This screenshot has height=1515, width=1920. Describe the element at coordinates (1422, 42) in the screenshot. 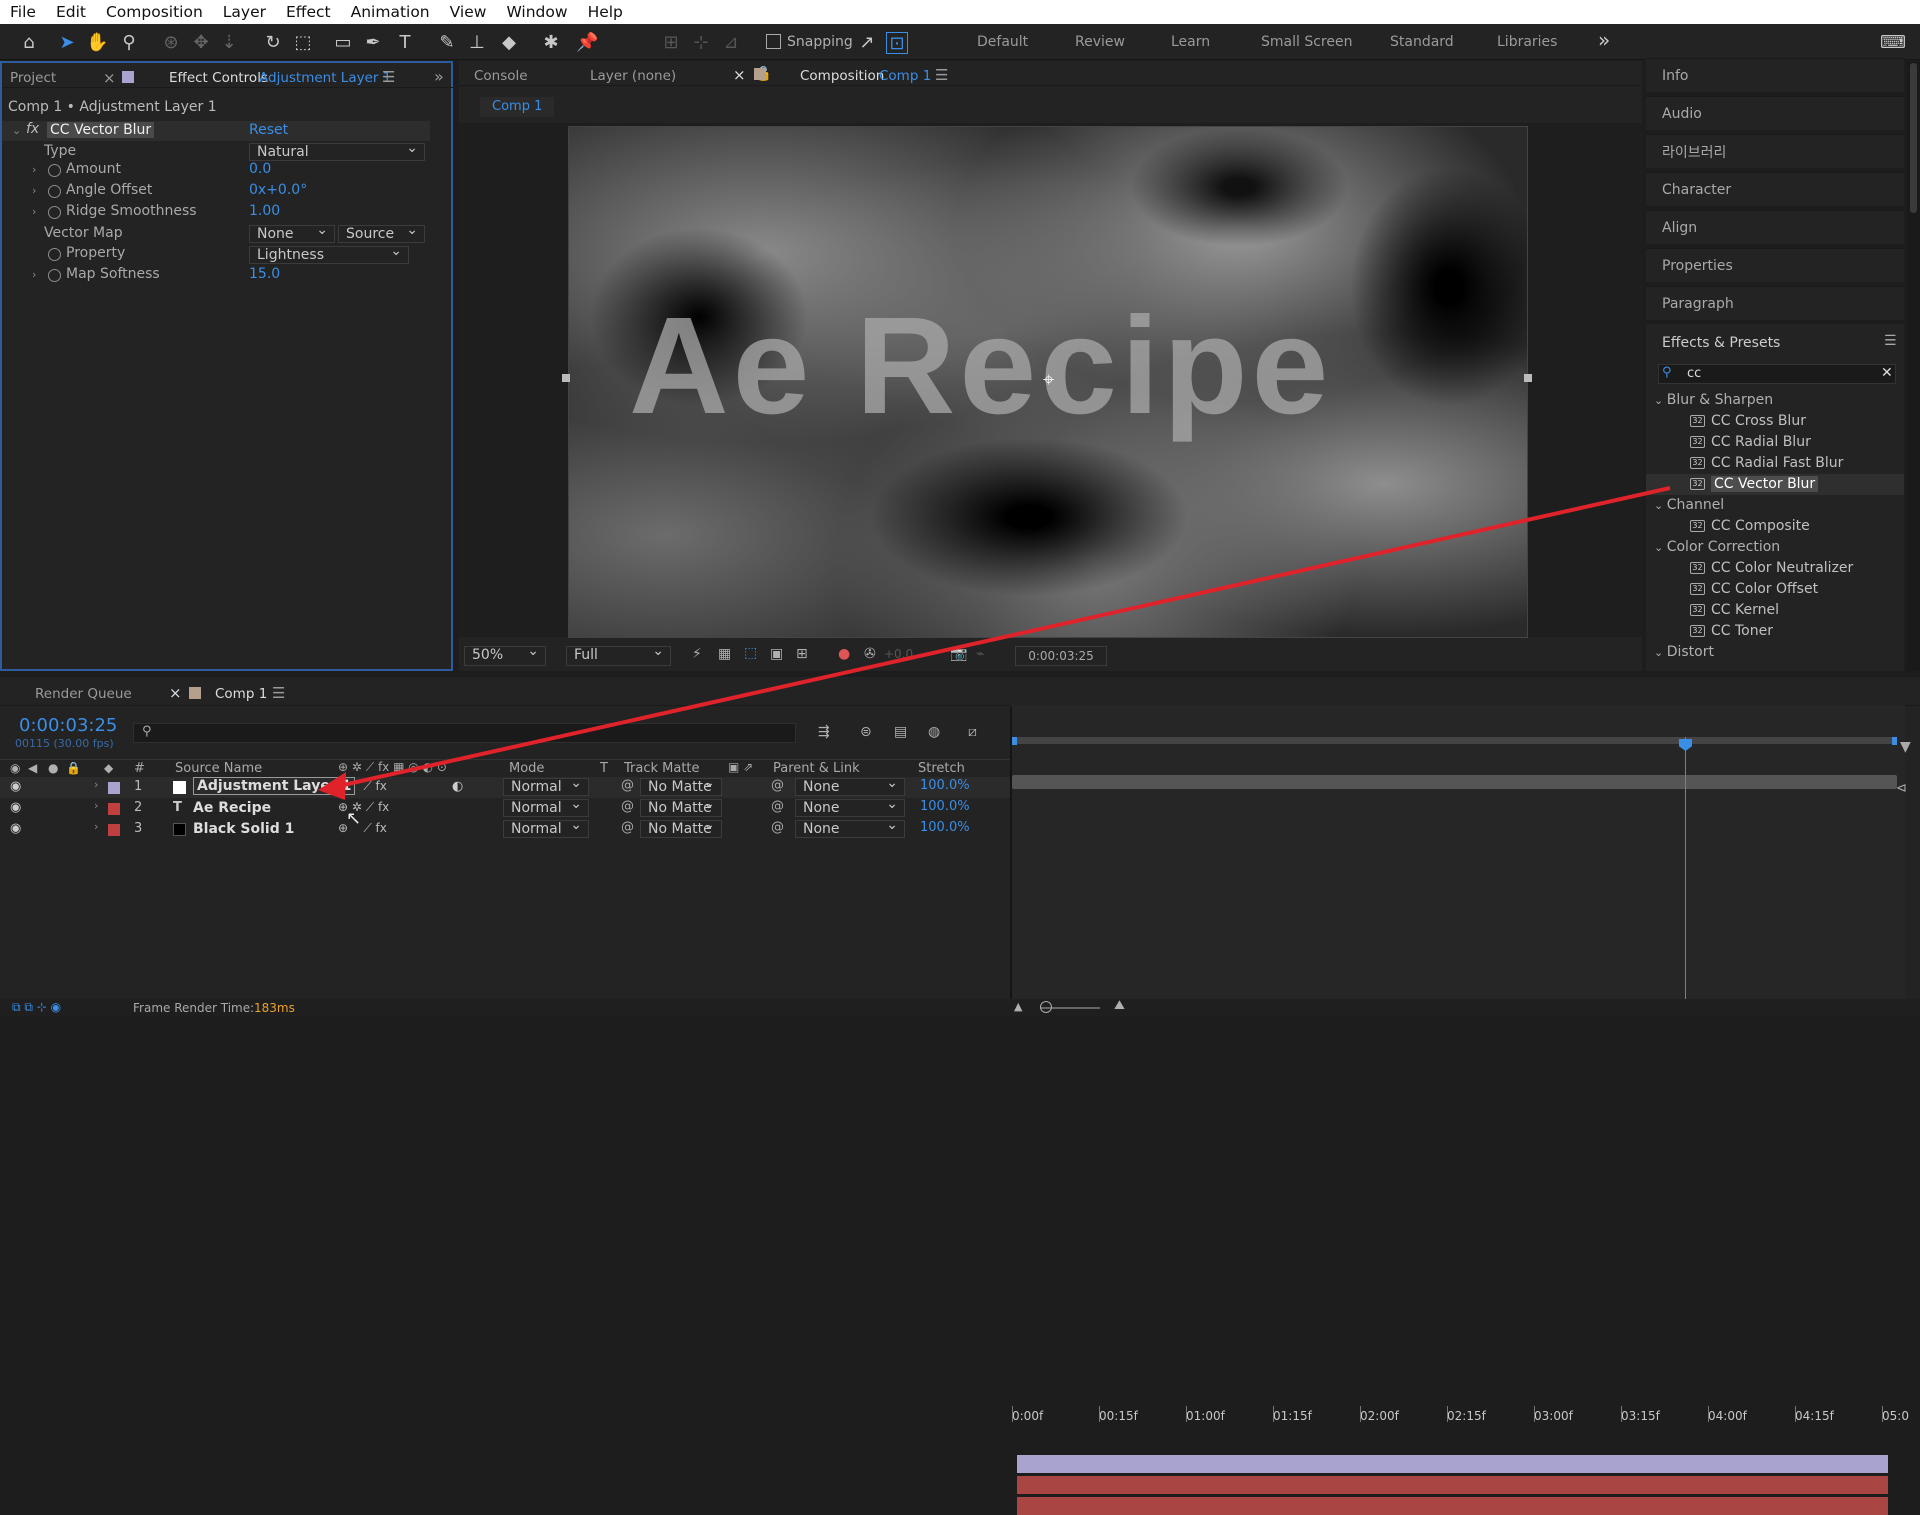

I see `workspace-standard: Standard` at that location.